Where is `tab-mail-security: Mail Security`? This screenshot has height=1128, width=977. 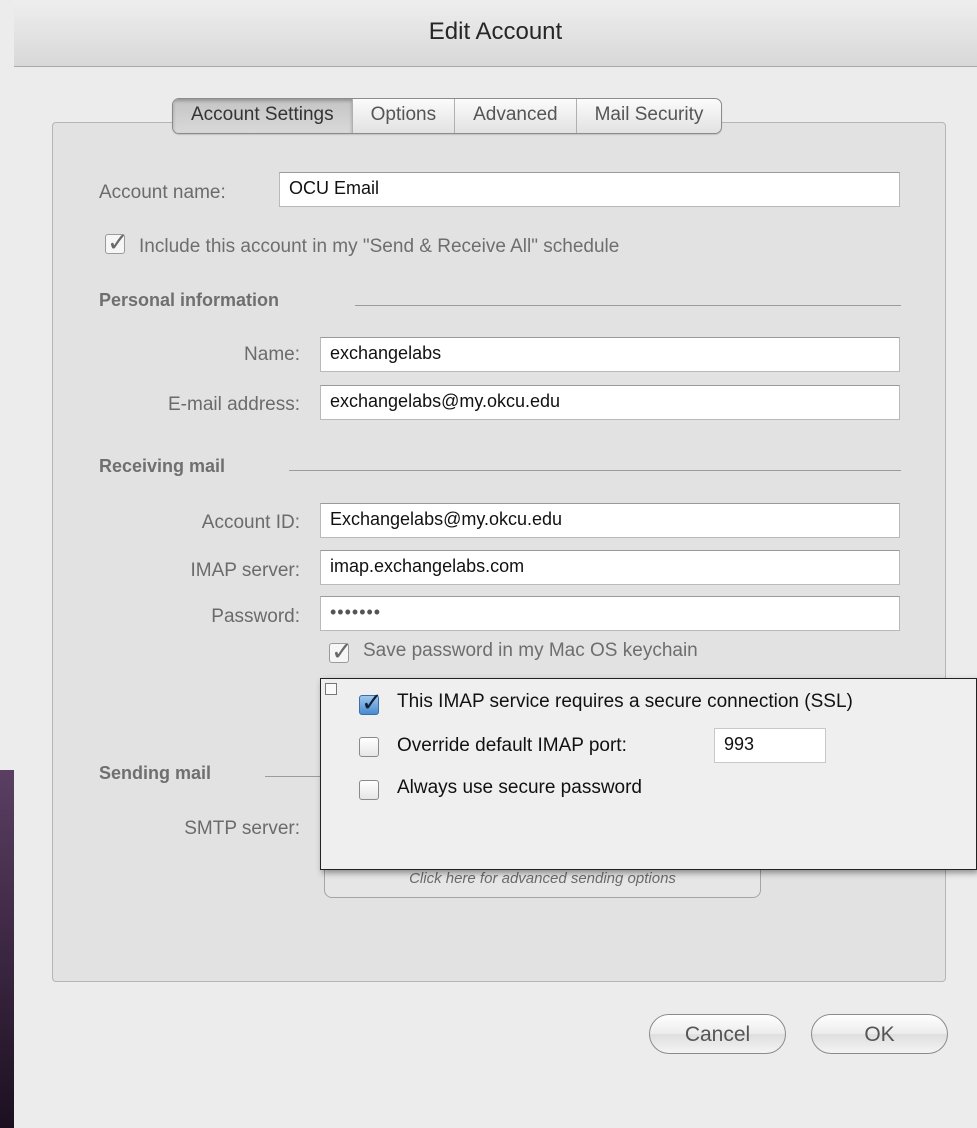
tab-mail-security: Mail Security is located at coordinates (648, 116).